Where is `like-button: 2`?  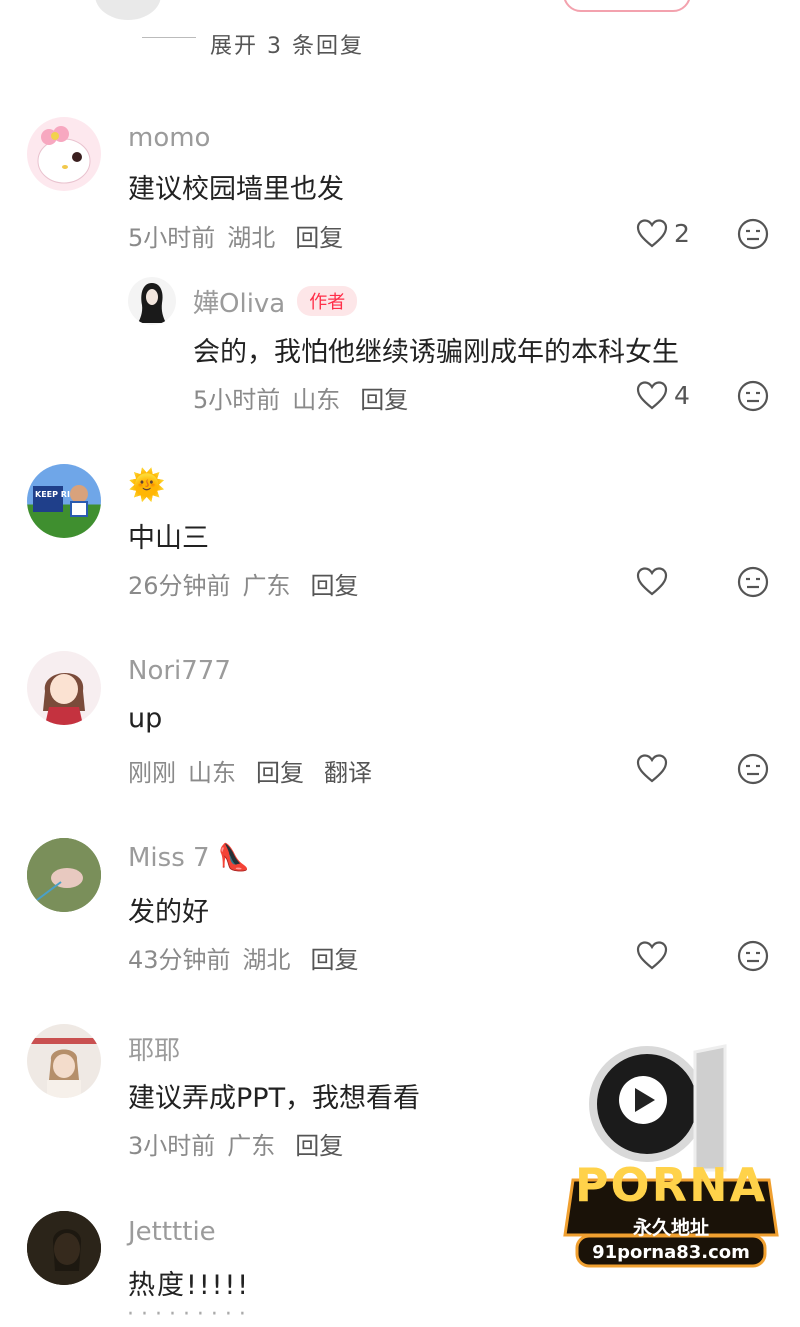 like-button: 2 is located at coordinates (663, 233).